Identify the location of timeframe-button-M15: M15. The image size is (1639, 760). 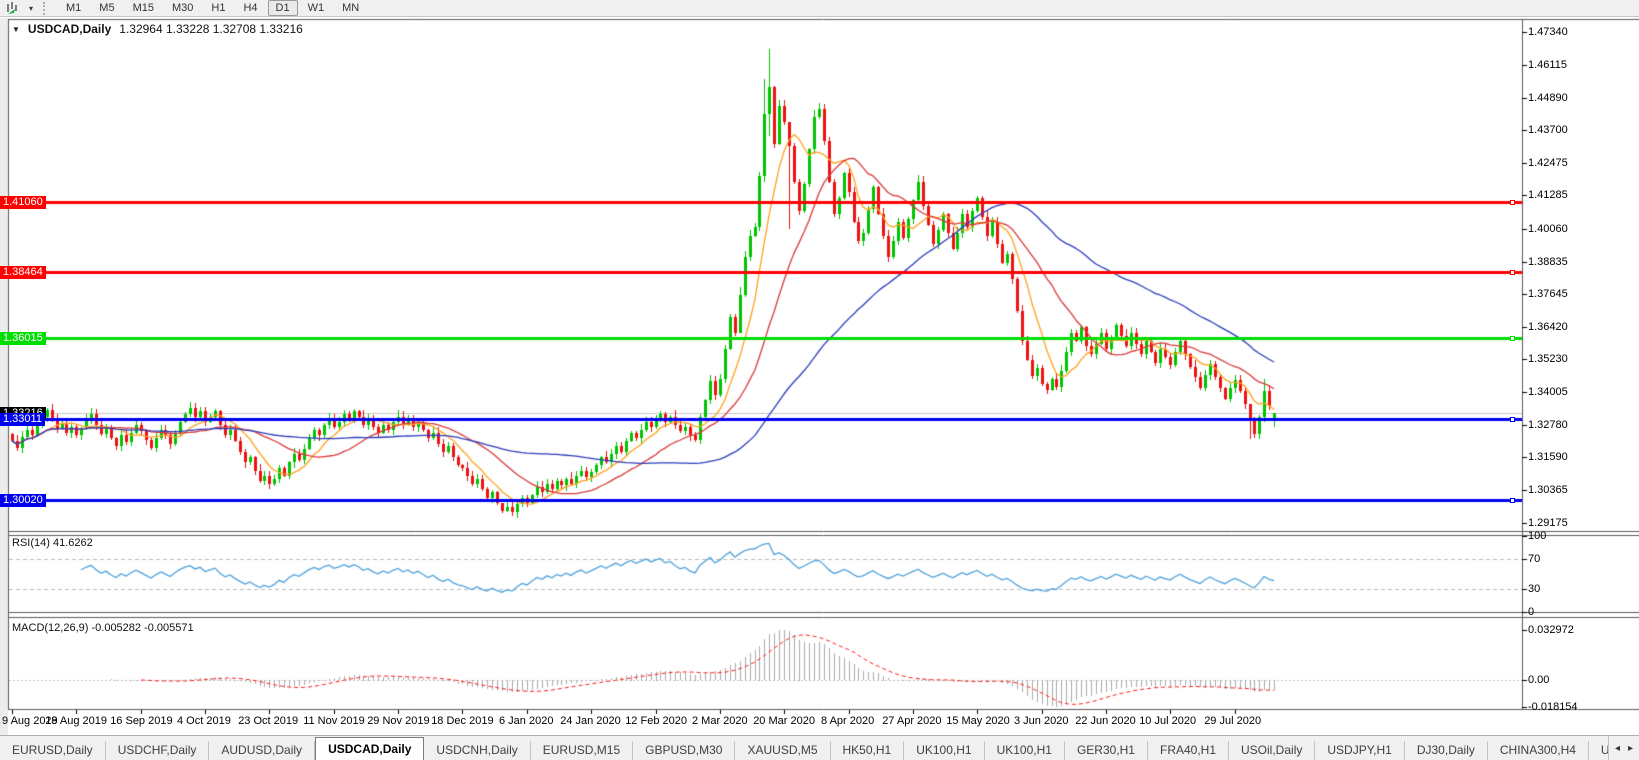
(143, 8).